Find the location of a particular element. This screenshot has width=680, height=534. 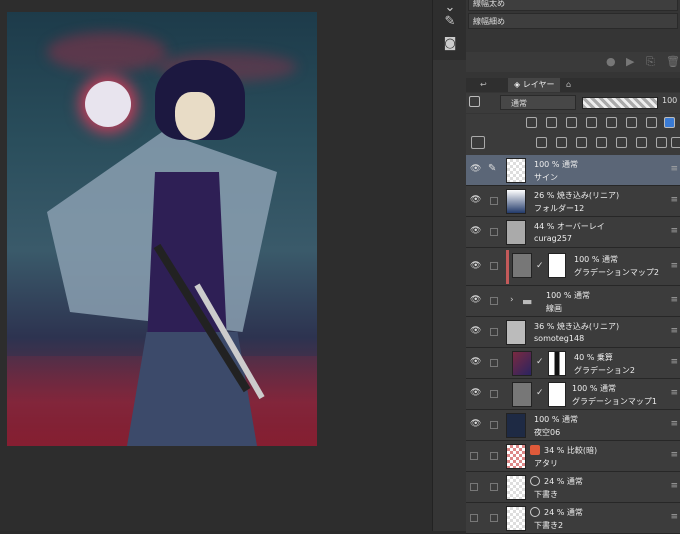

layers-icon: ◈ is located at coordinates (518, 84).